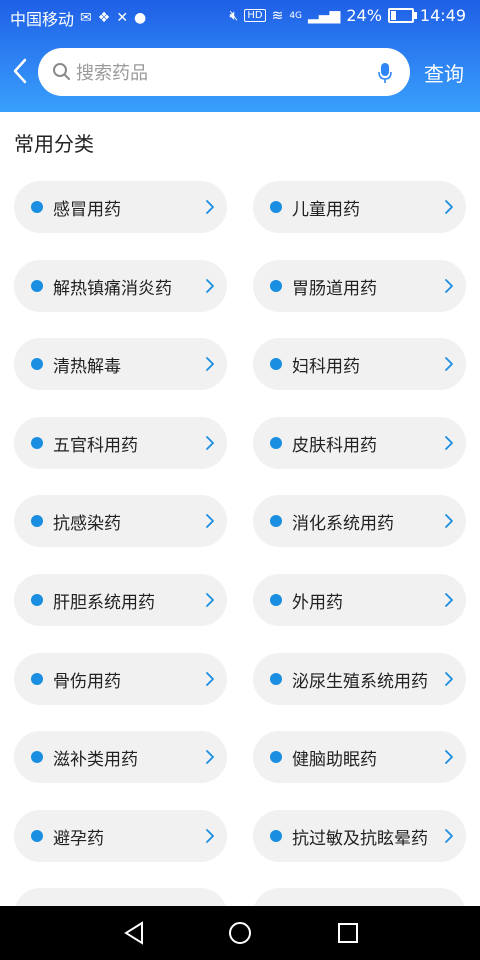 The width and height of the screenshot is (480, 960). What do you see at coordinates (326, 210) in the screenshot?
I see `category-label: 儿童用药` at bounding box center [326, 210].